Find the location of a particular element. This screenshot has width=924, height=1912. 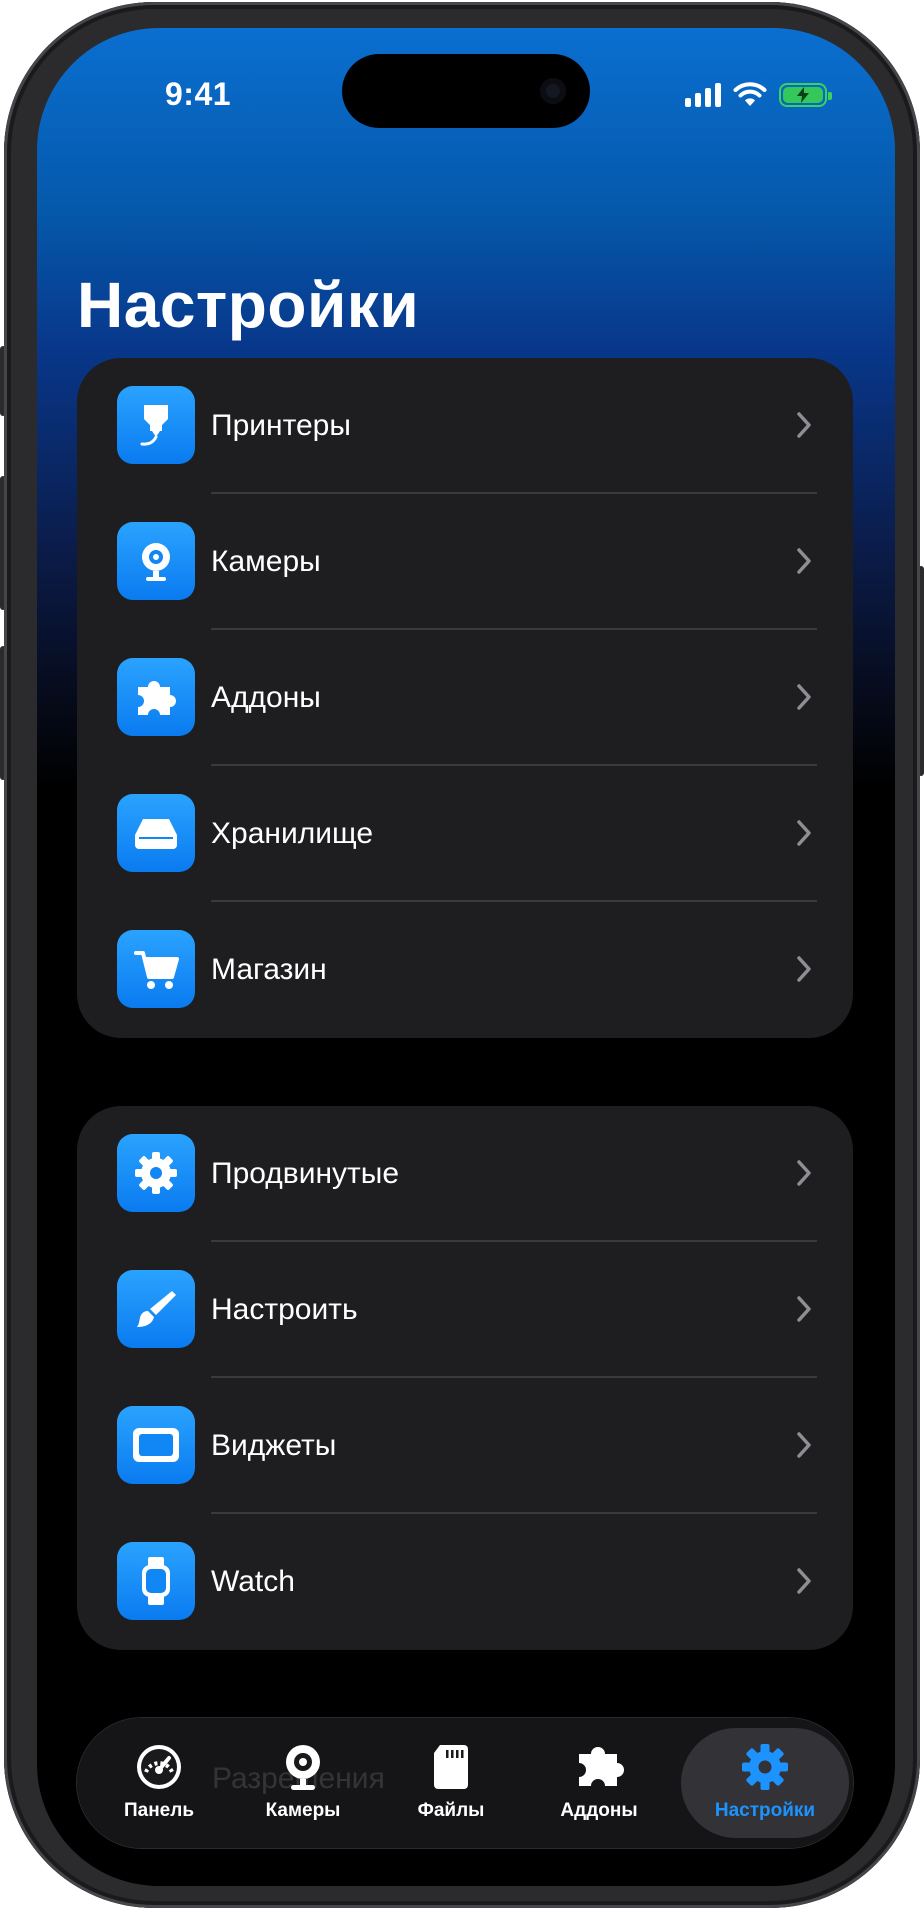

printer-nozzle-icon is located at coordinates (156, 425).